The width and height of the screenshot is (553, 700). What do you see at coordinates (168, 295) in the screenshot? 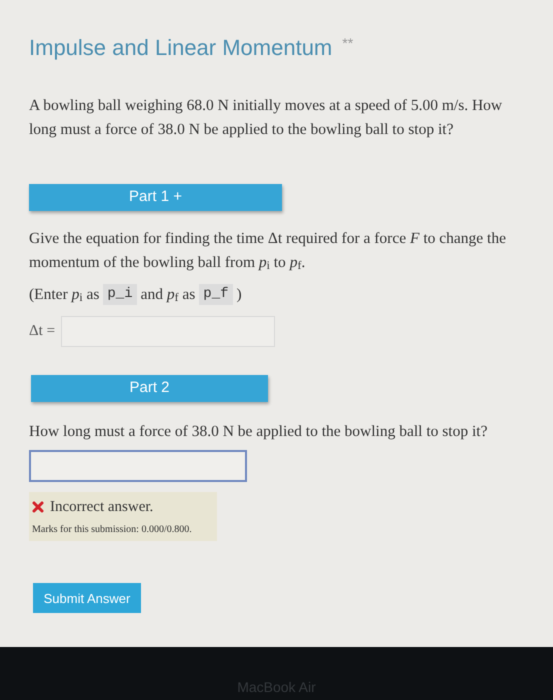
I see `hint-text: and p$_{f}$ as` at bounding box center [168, 295].